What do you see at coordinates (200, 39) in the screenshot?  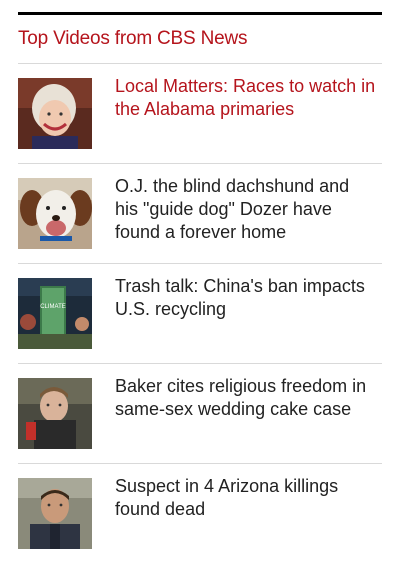 I see `widget-title: Top Videos from CBS News` at bounding box center [200, 39].